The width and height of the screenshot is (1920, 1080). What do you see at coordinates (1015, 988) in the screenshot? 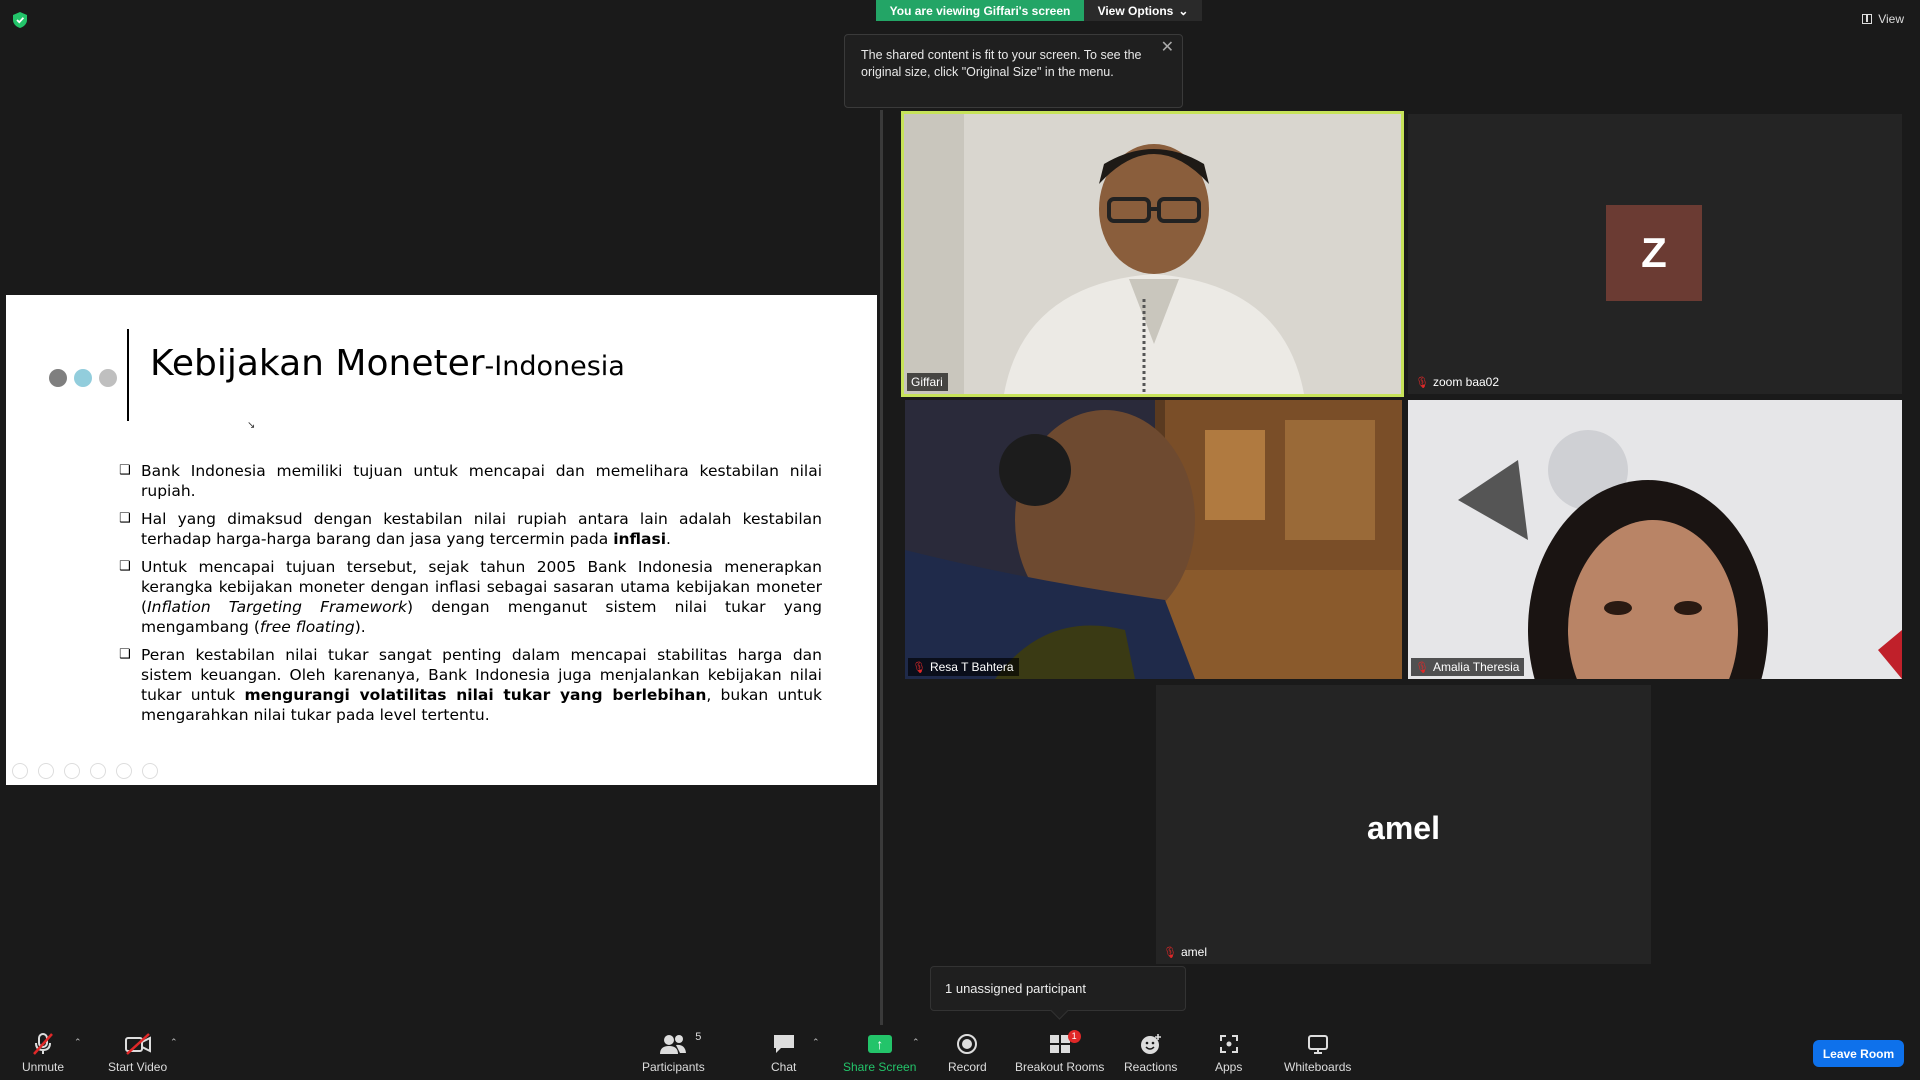
I see `unassigned-participant-text: 1 unassigned participant` at bounding box center [1015, 988].